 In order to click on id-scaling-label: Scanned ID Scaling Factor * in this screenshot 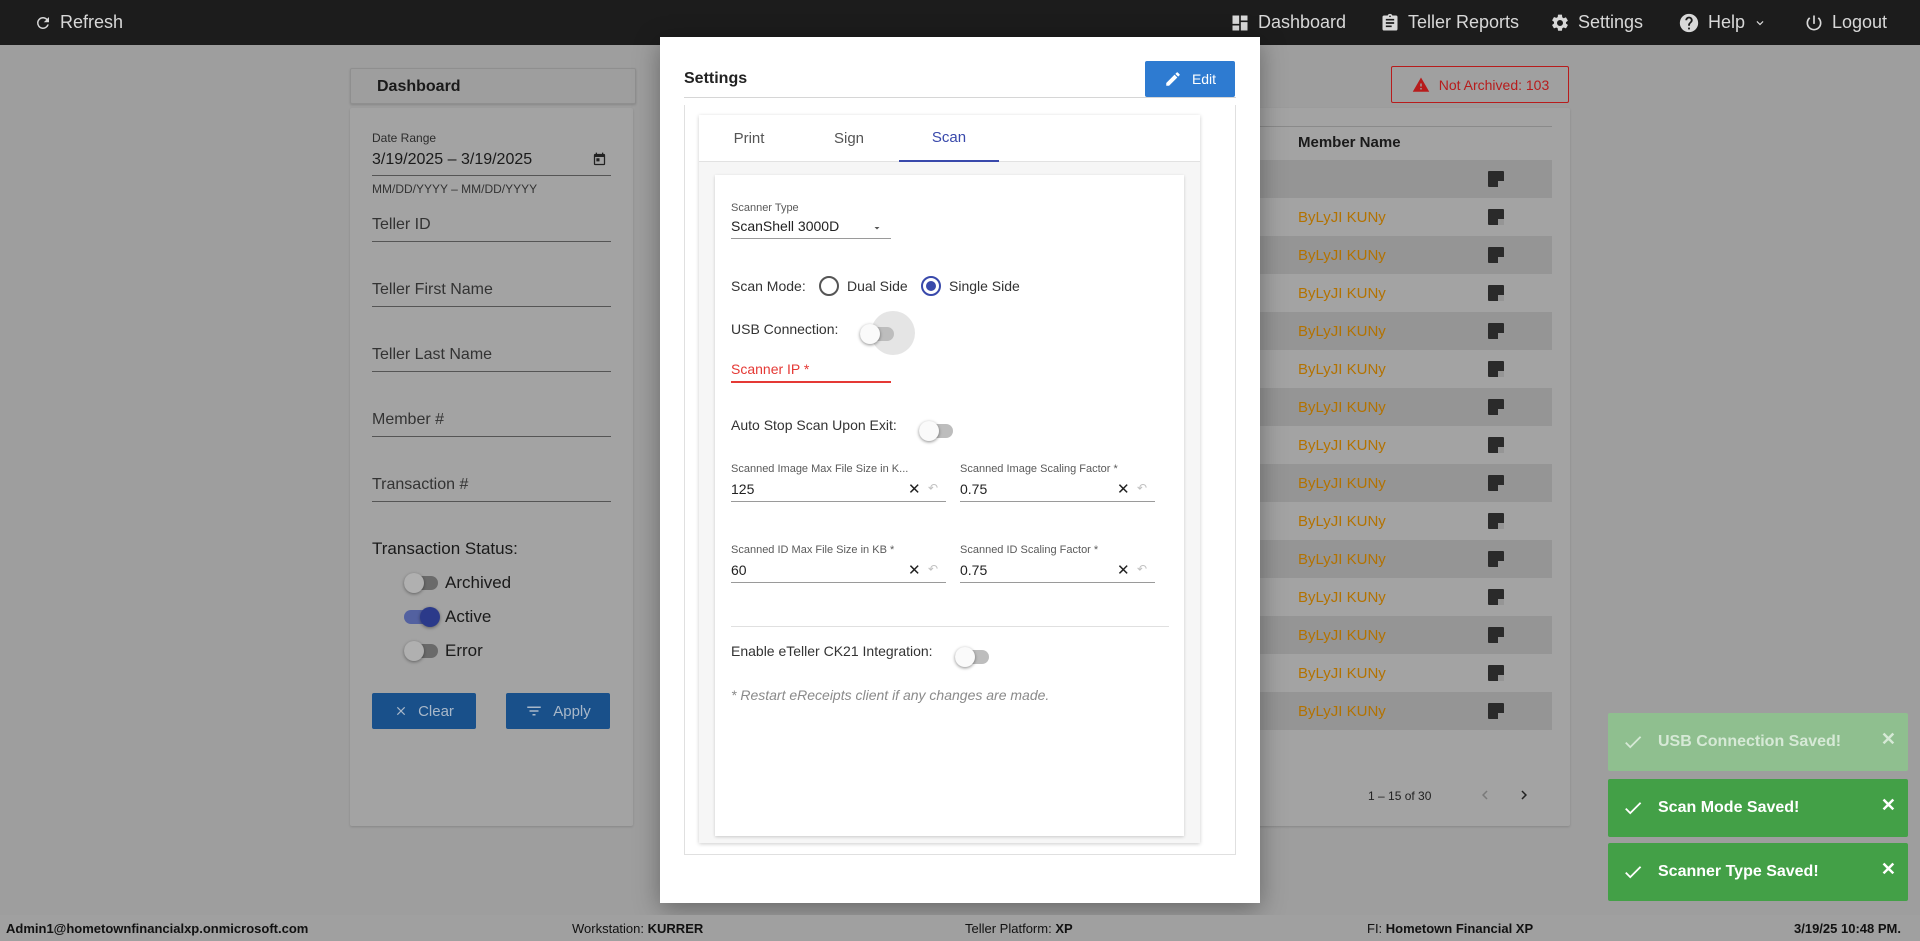, I will do `click(1029, 550)`.